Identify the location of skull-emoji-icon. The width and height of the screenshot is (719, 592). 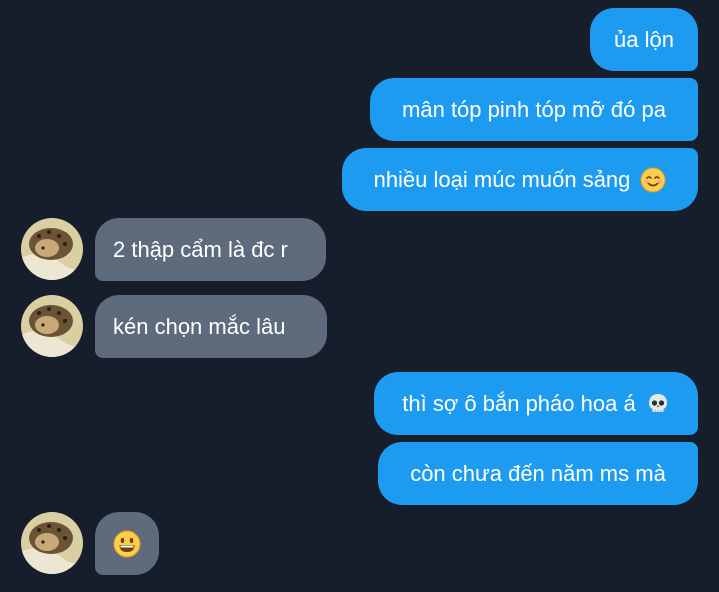
(658, 404).